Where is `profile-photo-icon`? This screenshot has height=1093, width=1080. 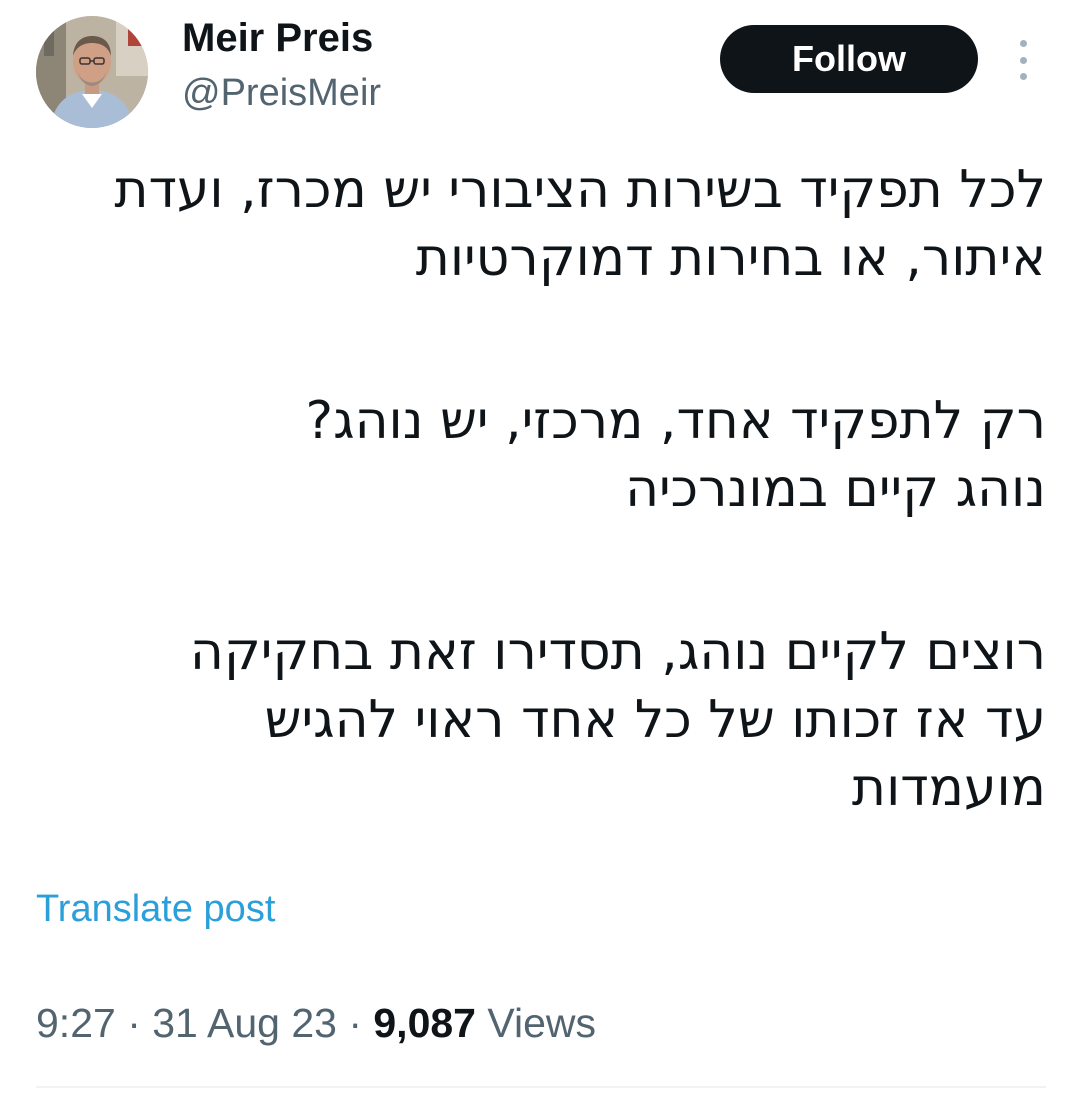
profile-photo-icon is located at coordinates (92, 72).